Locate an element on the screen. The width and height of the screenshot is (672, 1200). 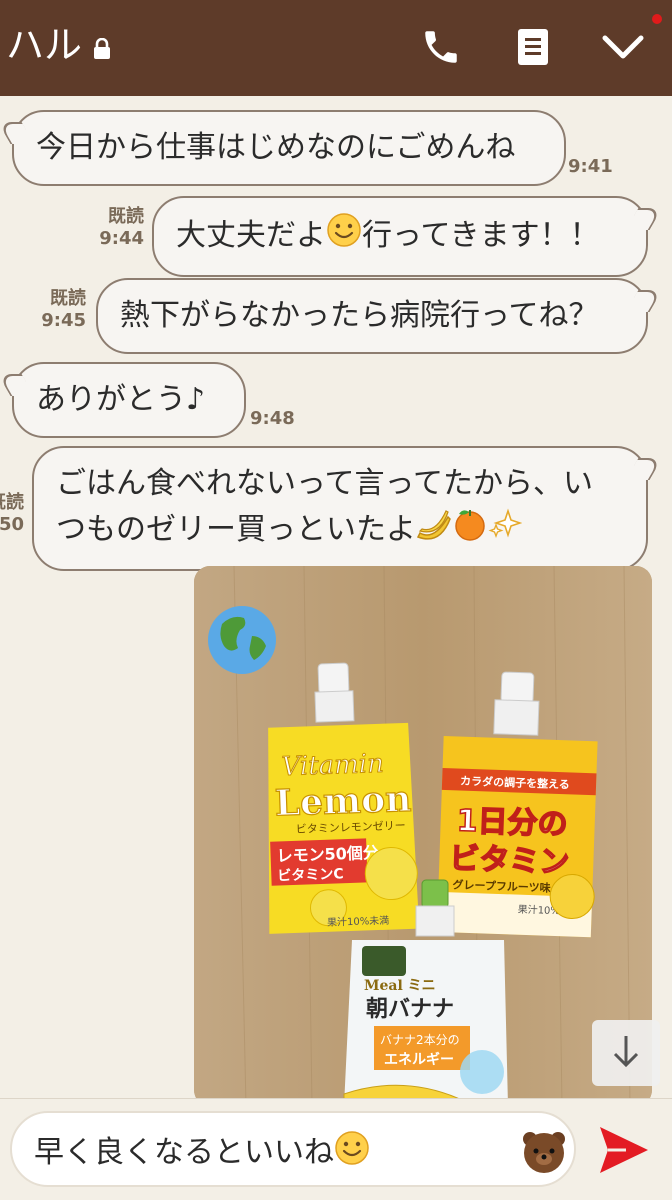
globe-icon is located at coordinates (242, 640).